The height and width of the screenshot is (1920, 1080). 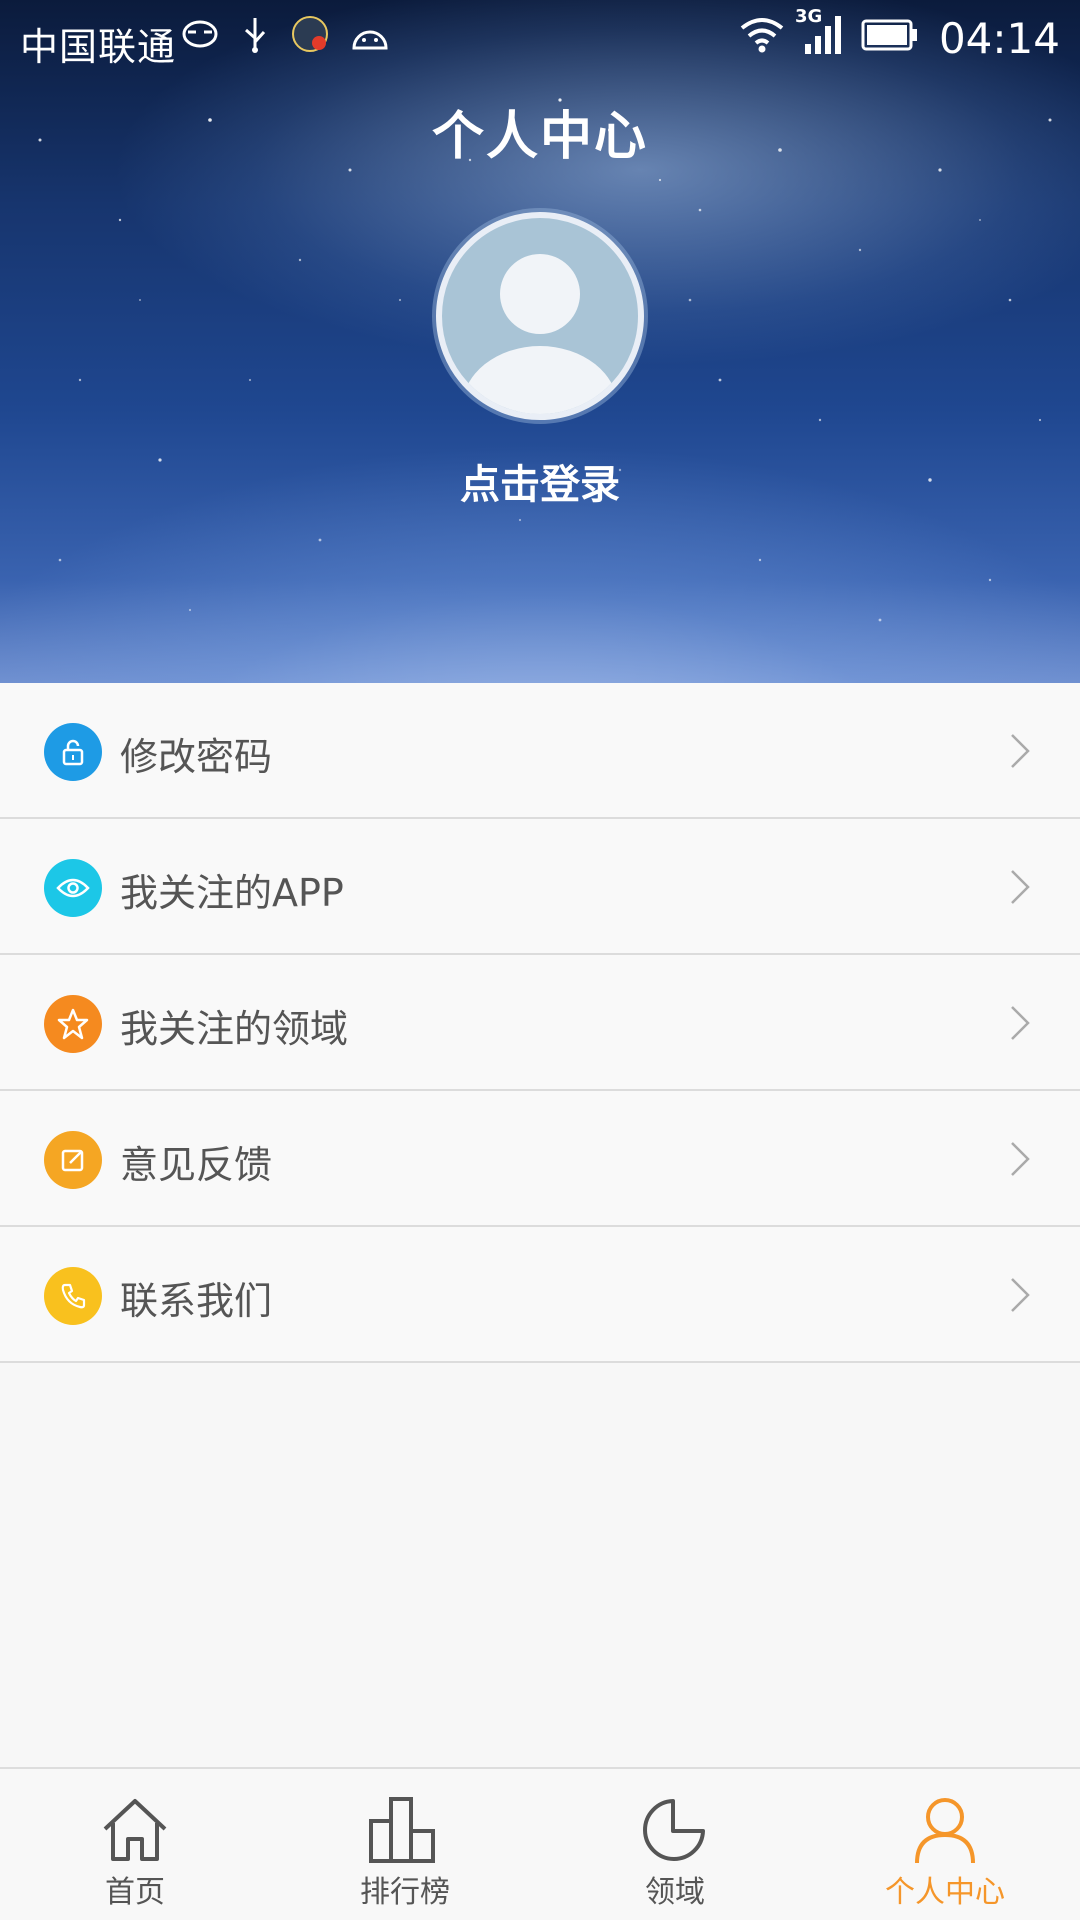 I want to click on star-icon, so click(x=73, y=1024).